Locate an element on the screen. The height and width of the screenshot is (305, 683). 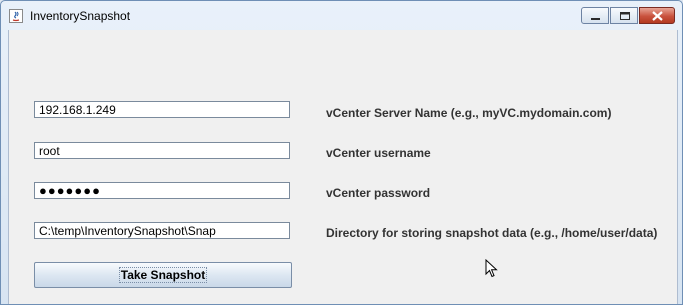
title-bar: InventorySnapshot is located at coordinates (341, 15).